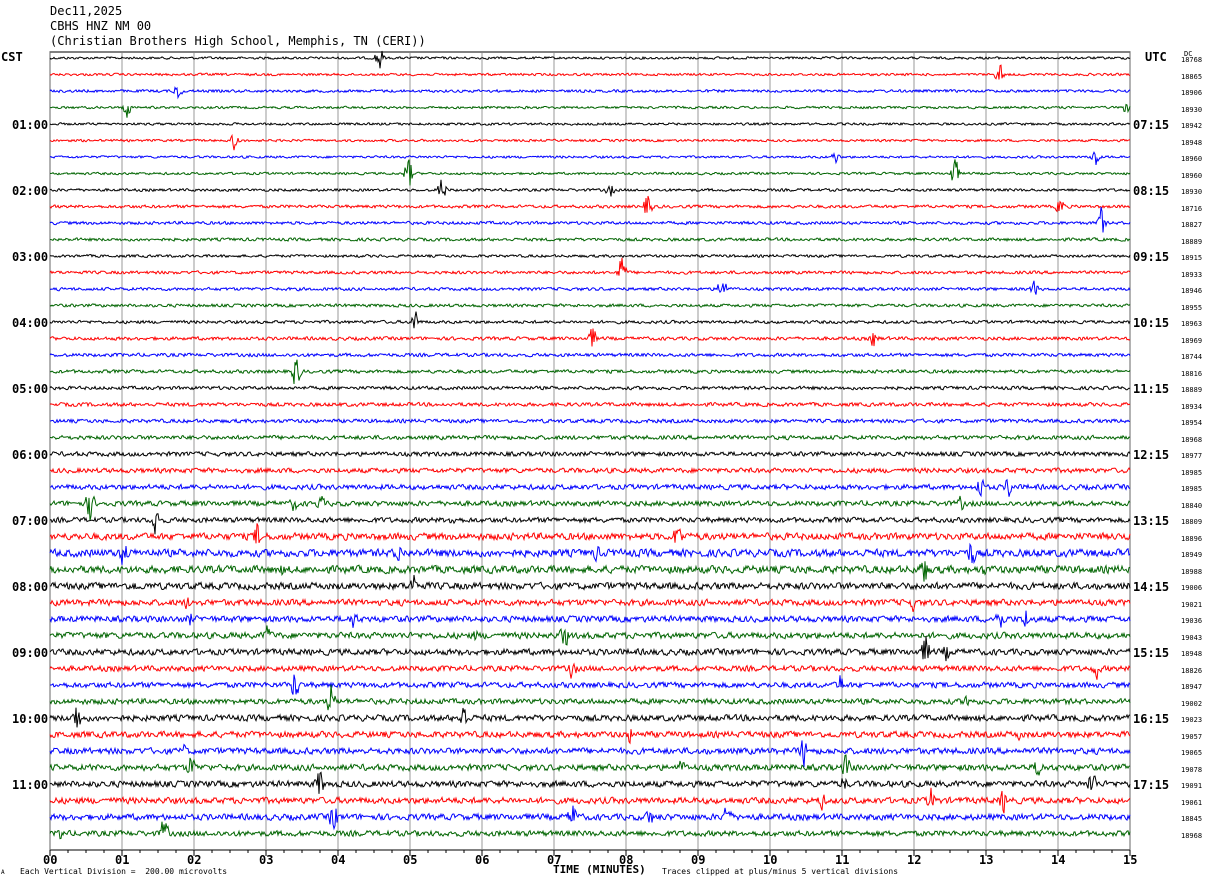 Image resolution: width=1210 pixels, height=886 pixels. What do you see at coordinates (1192, 307) in the screenshot?
I see `dc-offset-label: 18955` at bounding box center [1192, 307].